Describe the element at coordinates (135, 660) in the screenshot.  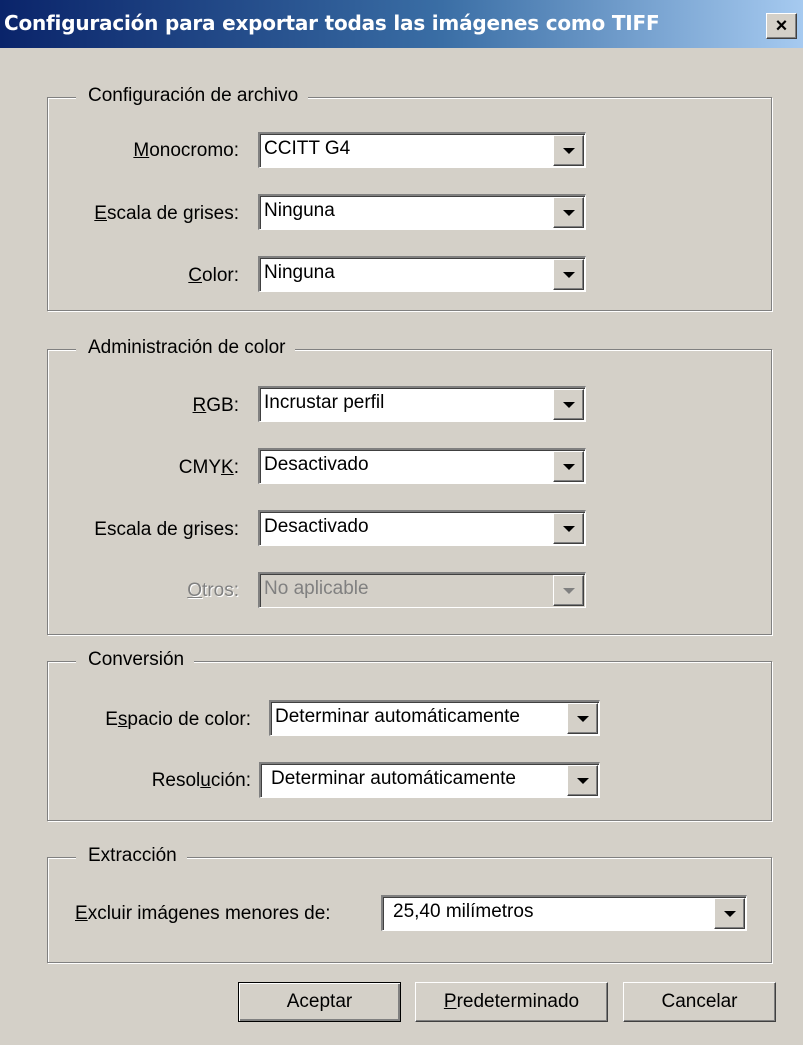
I see `conversion-legend: Conversión` at that location.